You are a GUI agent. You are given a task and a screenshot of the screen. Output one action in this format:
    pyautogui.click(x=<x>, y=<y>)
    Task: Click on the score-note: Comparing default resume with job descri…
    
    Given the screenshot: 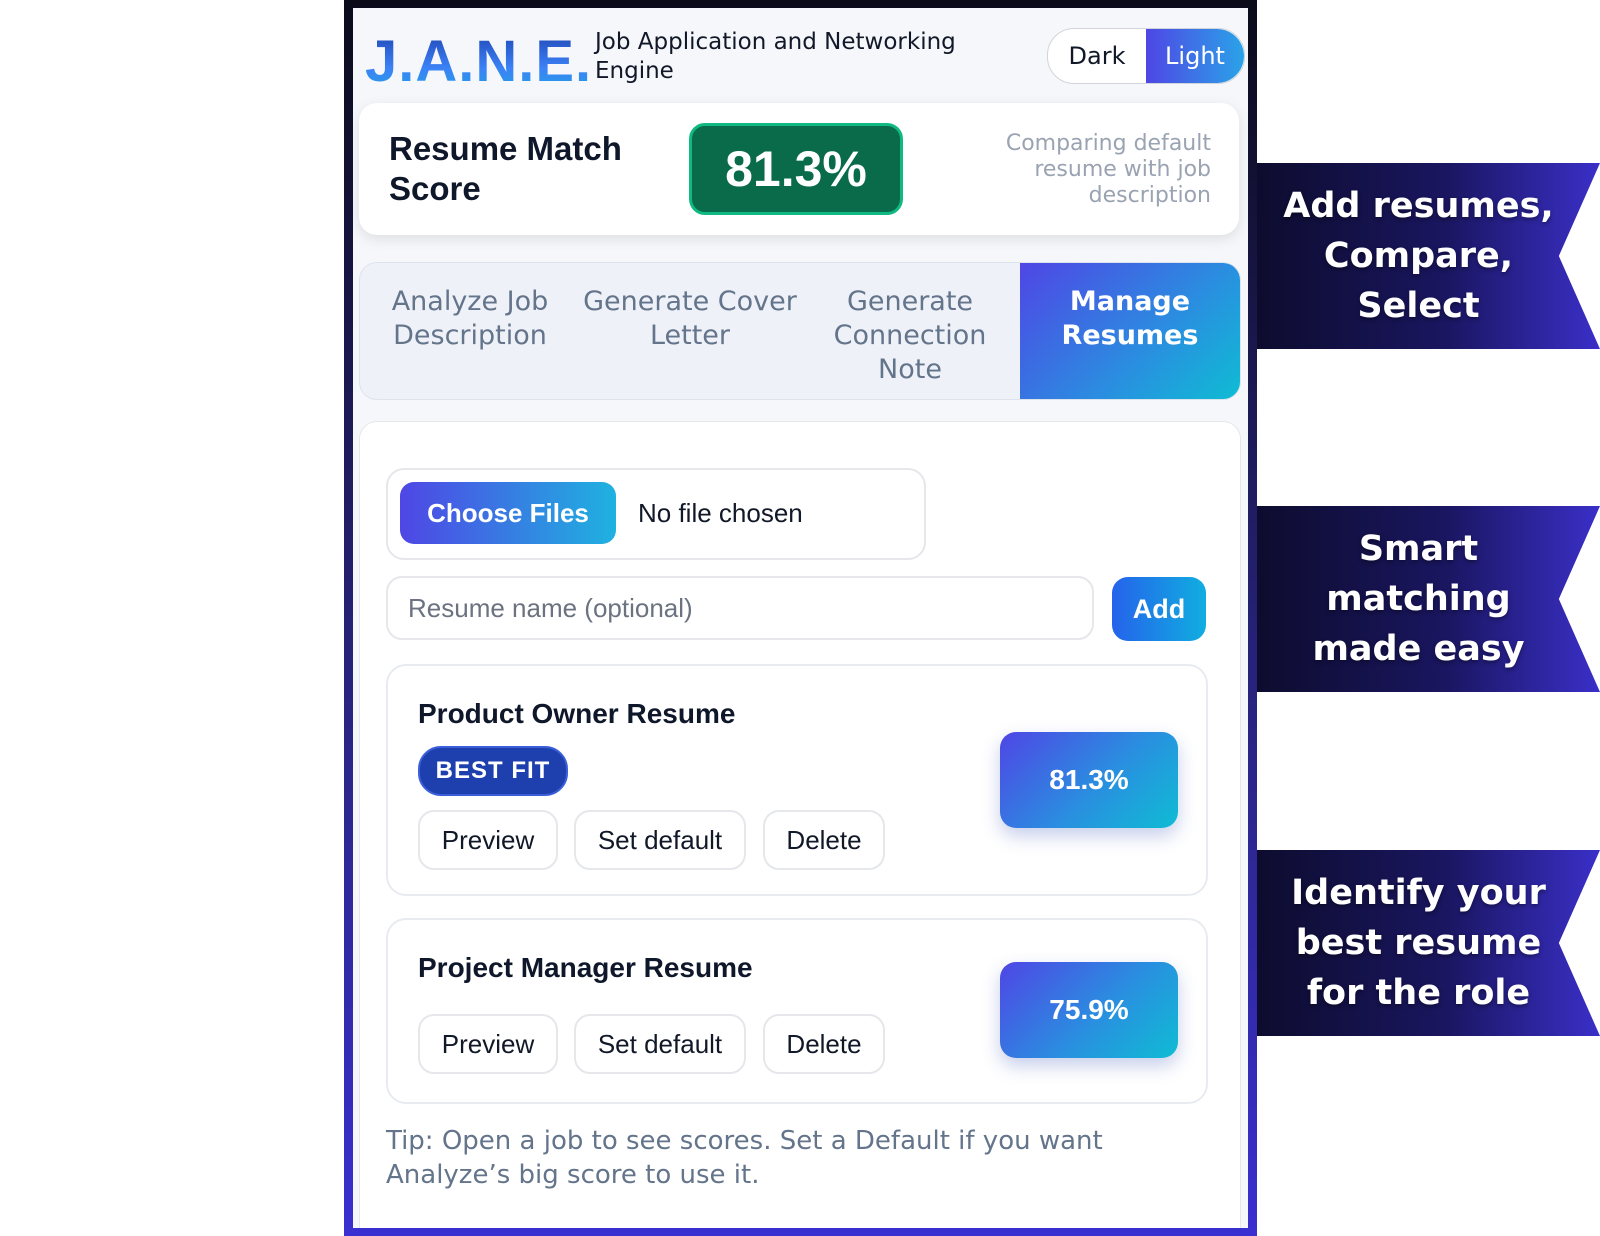 What is the action you would take?
    pyautogui.click(x=1108, y=169)
    